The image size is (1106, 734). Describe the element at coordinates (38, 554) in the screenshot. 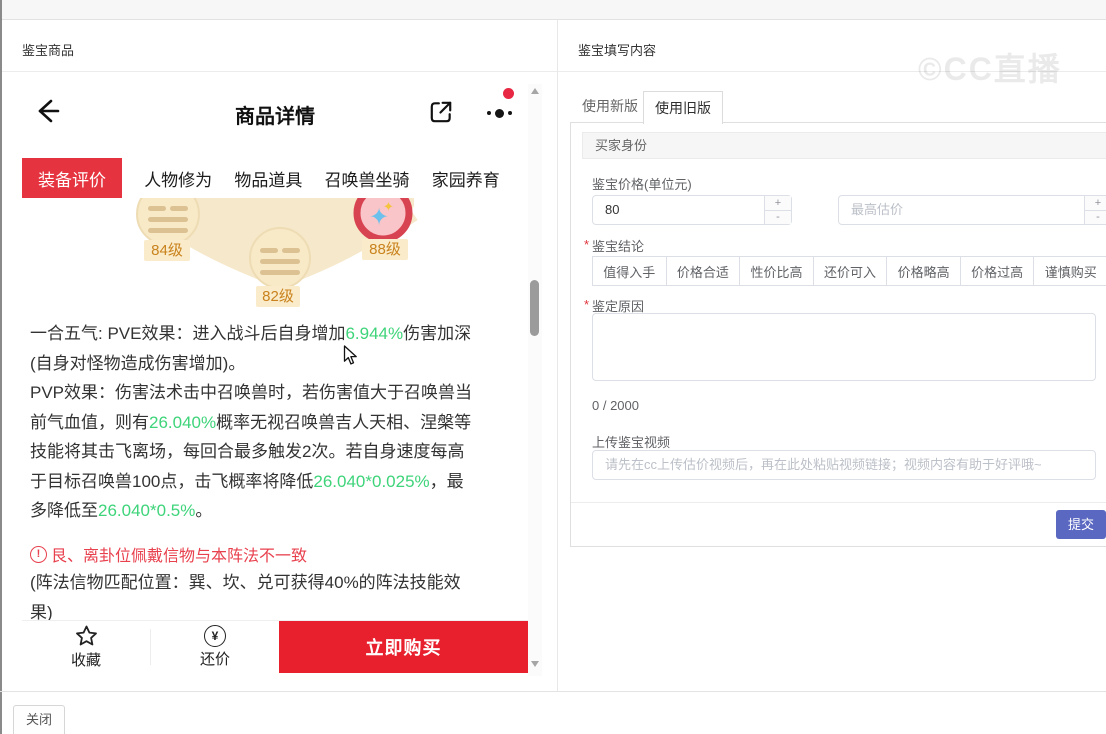

I see `warning-icon: !` at that location.